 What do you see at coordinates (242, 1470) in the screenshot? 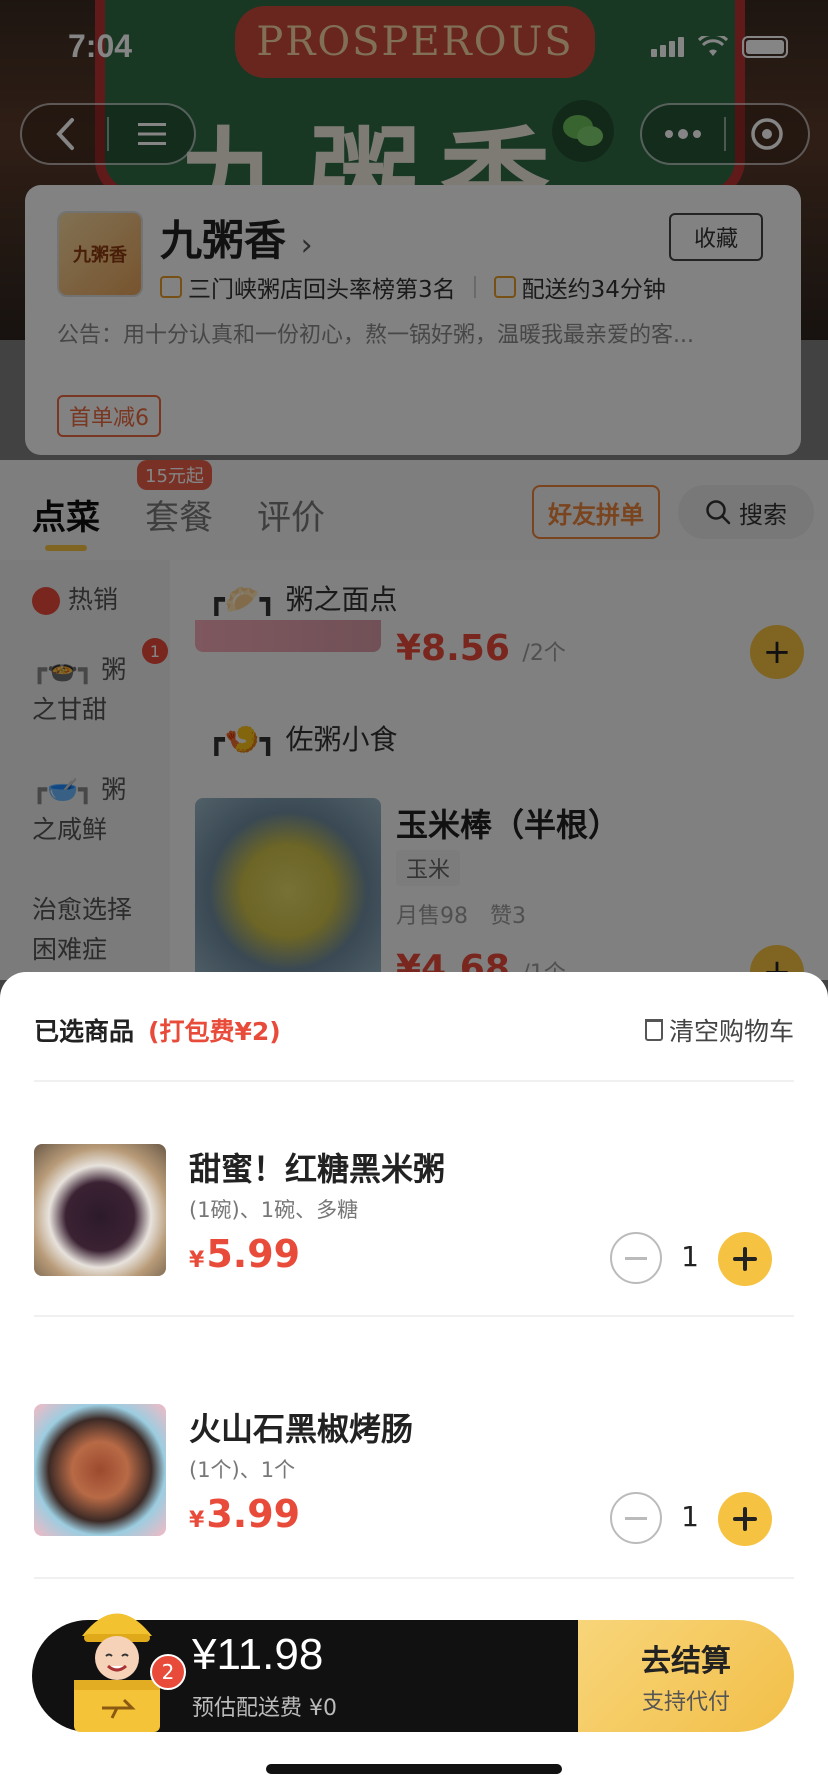
I see `cart-item-spec: (1个)、1个` at bounding box center [242, 1470].